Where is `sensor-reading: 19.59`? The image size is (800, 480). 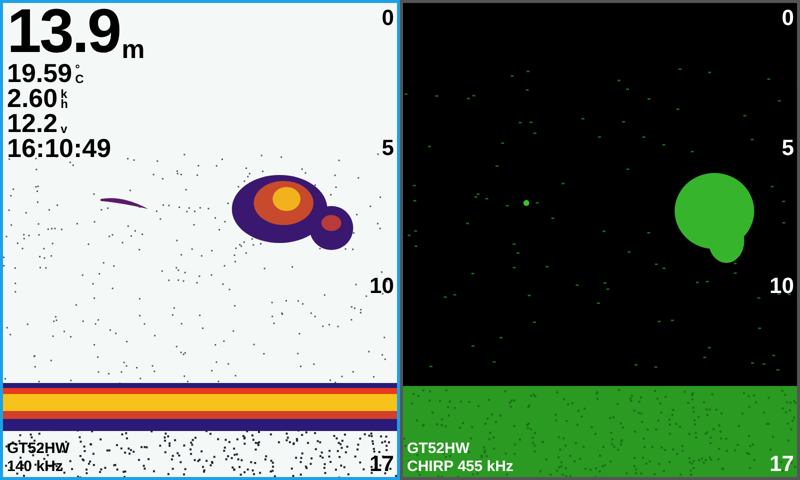
sensor-reading: 19.59 is located at coordinates (39, 73).